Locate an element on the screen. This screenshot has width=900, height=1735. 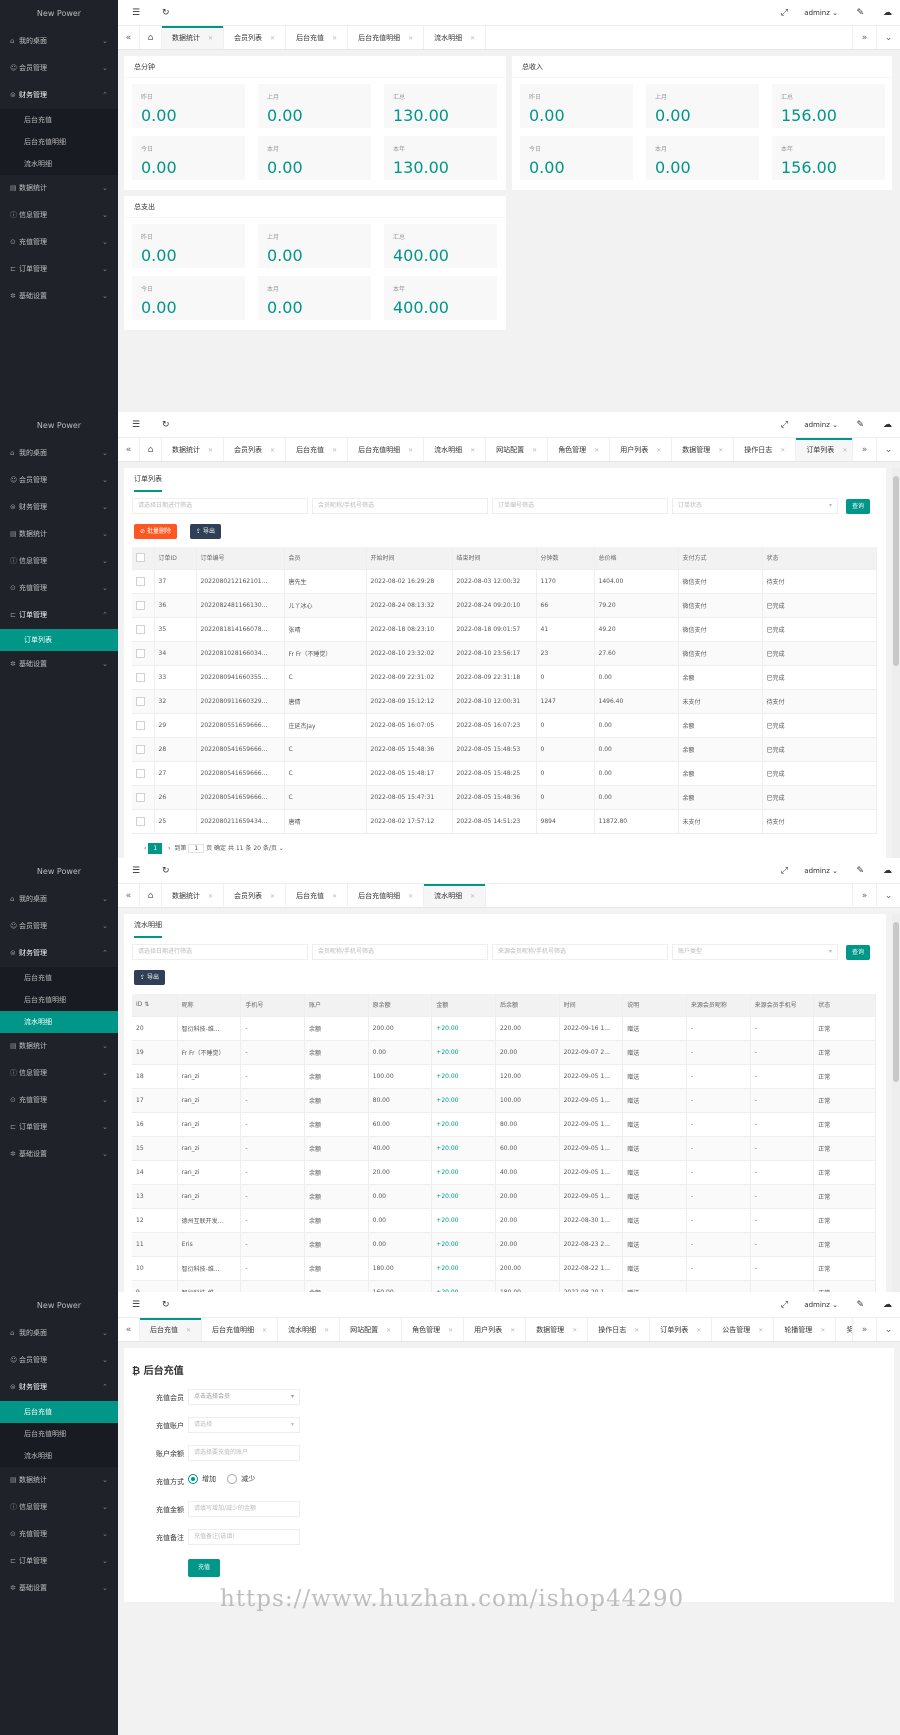
tab-item: 网站配置 ✕ is located at coordinates (371, 1329).